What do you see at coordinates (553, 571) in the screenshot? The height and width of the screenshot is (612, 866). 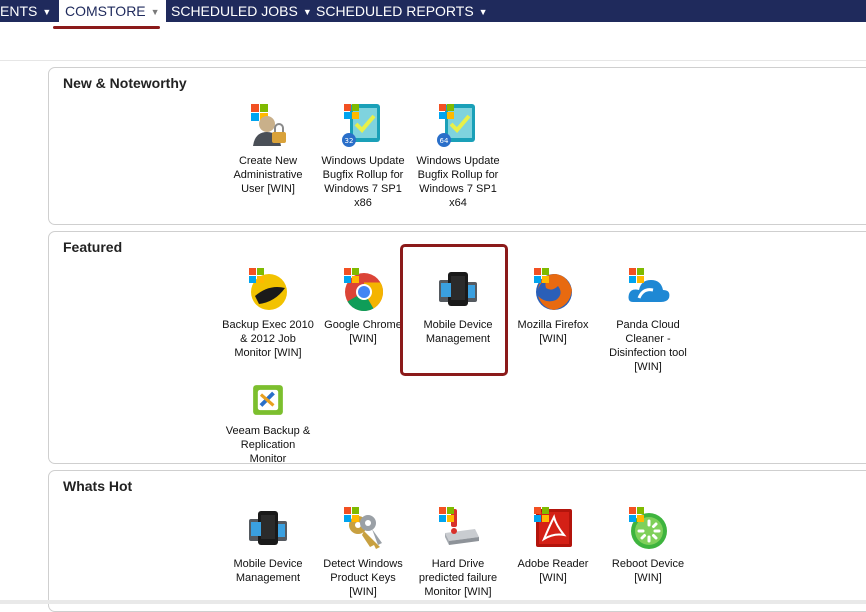 I see `tile-label: Adobe Reader [WIN]` at bounding box center [553, 571].